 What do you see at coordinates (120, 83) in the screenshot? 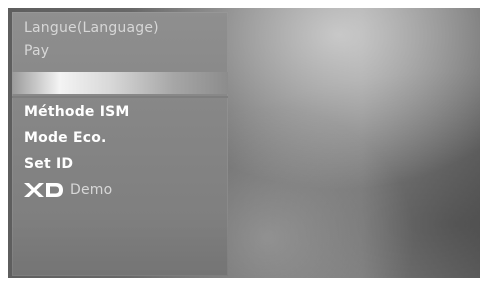
I see `menu-item-selected-highlight` at bounding box center [120, 83].